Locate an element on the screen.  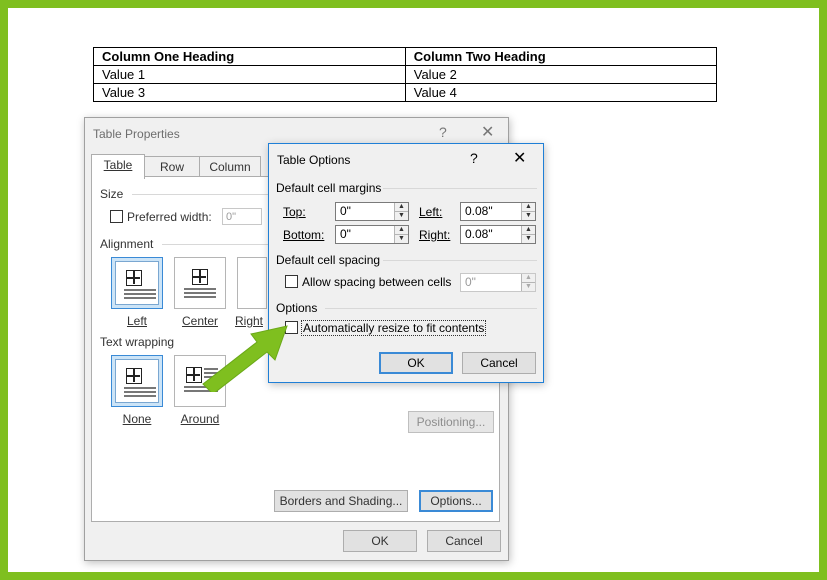
dialog-title: Table Options is located at coordinates (314, 160).